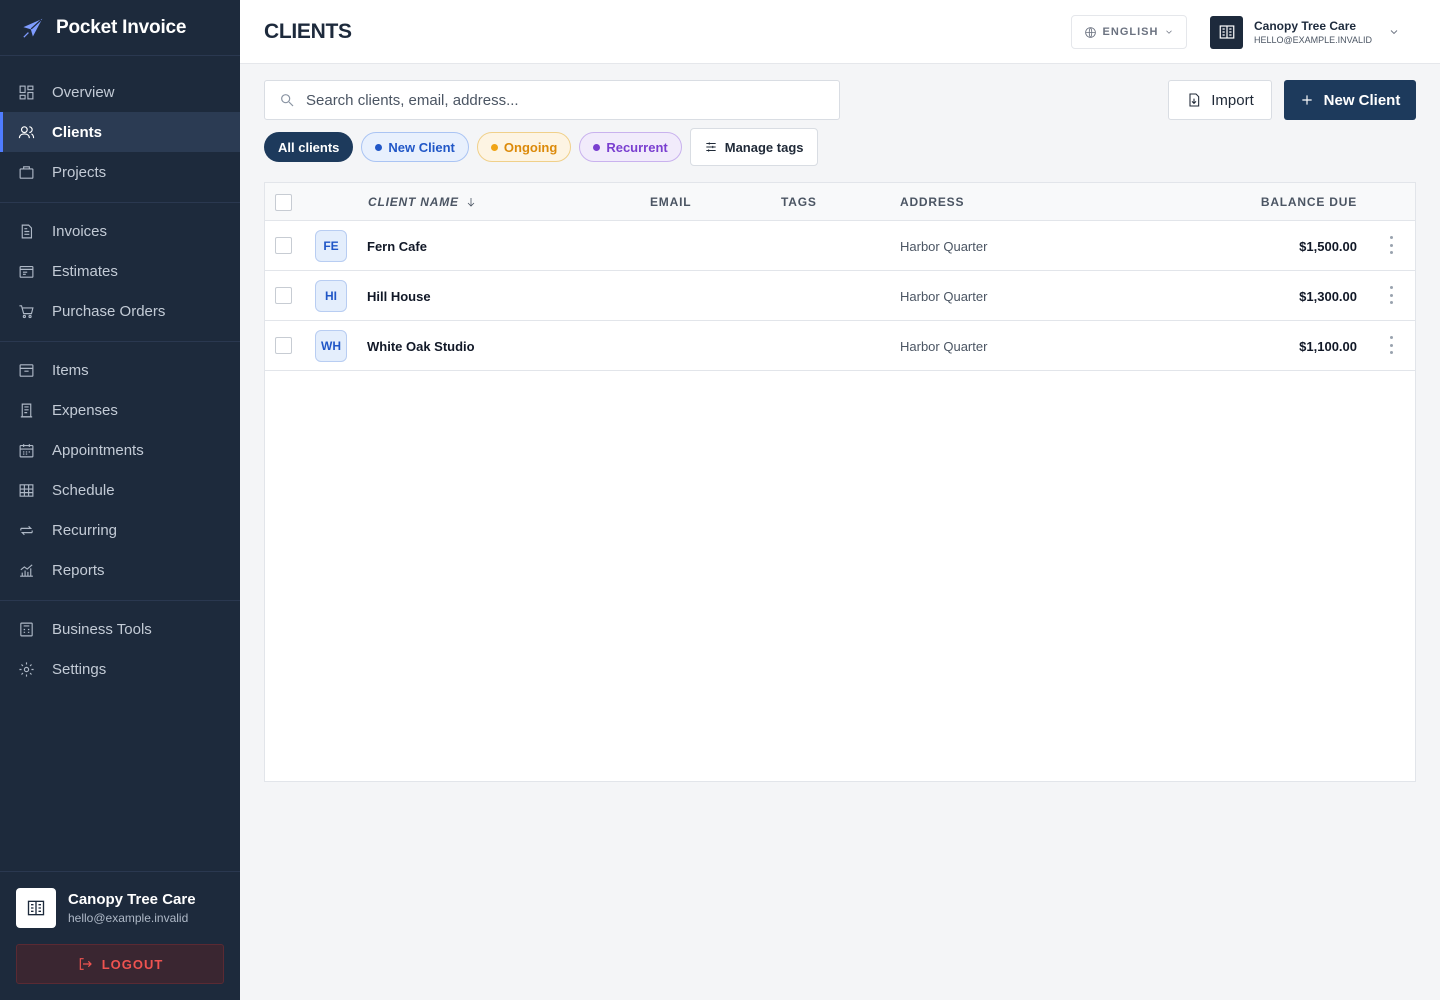 This screenshot has height=1000, width=1440. I want to click on nav-group-tools: Business Tools Settings, so click(120, 650).